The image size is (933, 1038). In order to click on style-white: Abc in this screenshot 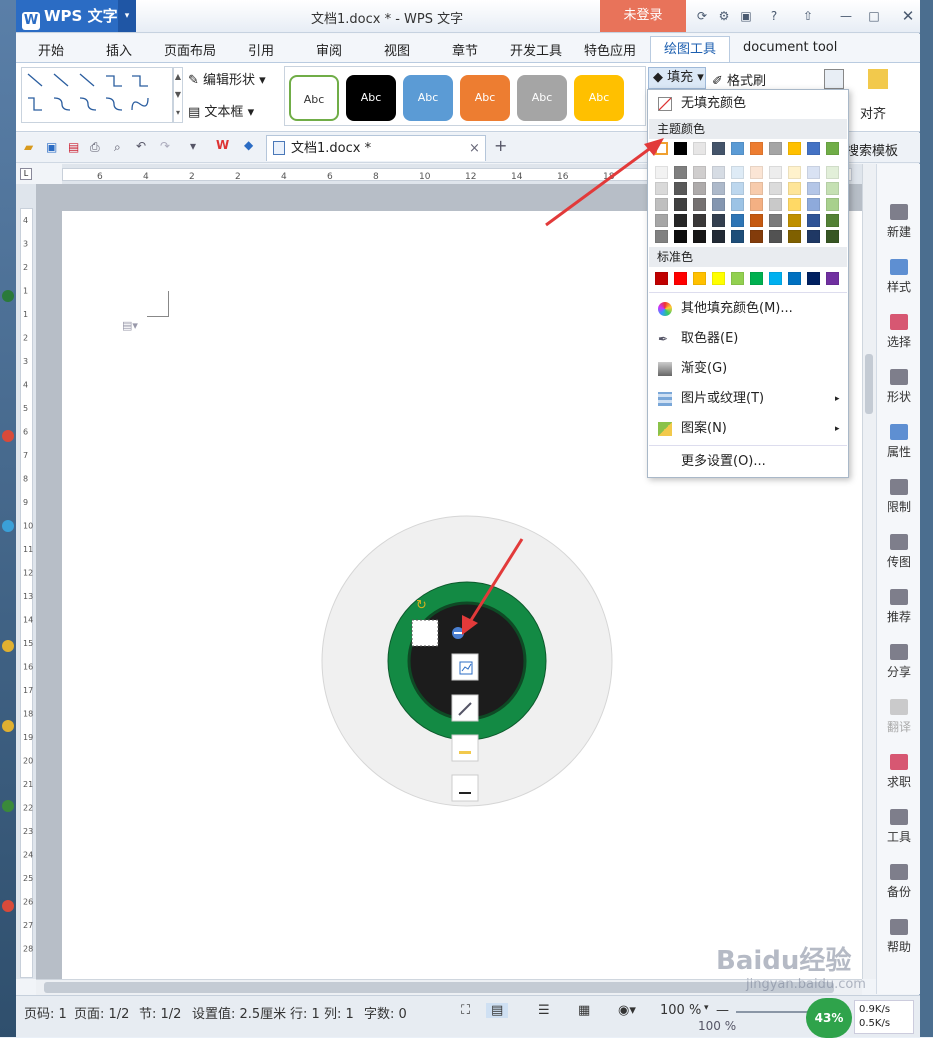, I will do `click(314, 98)`.